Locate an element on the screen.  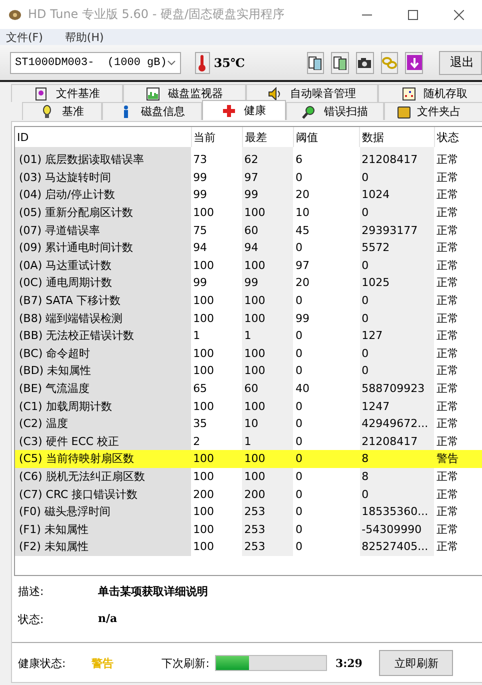
table-cell: (F0) 磁头悬浮时间 is located at coordinates (103, 511).